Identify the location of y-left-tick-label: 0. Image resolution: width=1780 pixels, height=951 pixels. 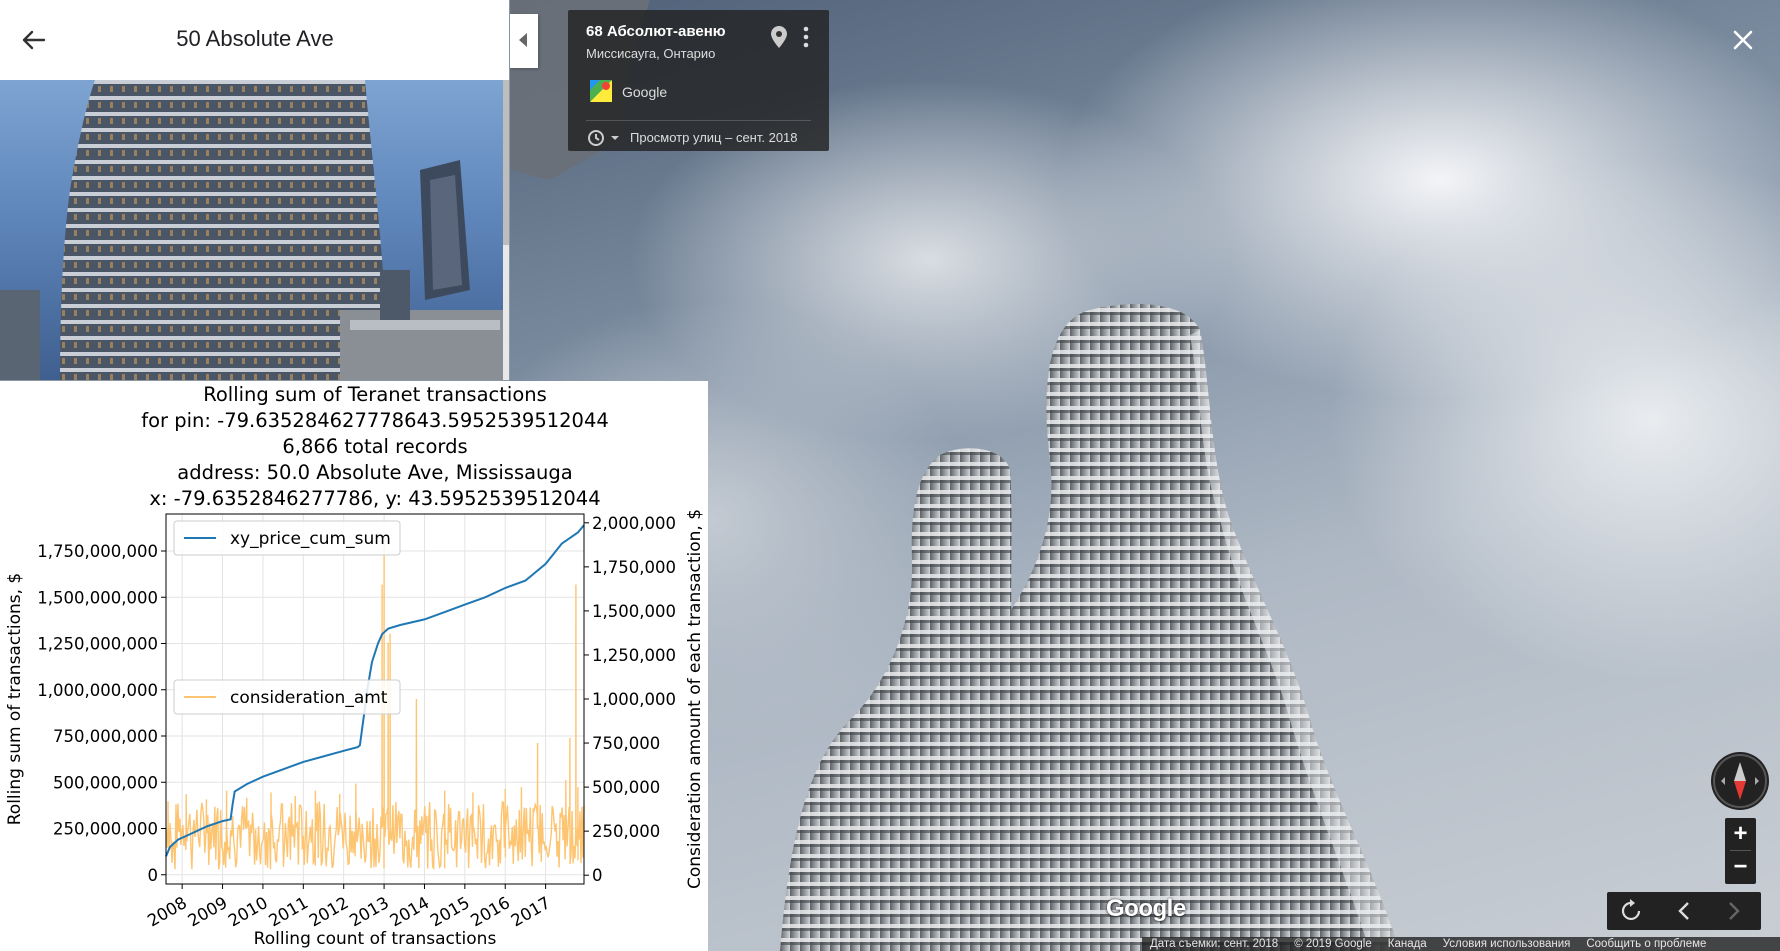
(153, 875).